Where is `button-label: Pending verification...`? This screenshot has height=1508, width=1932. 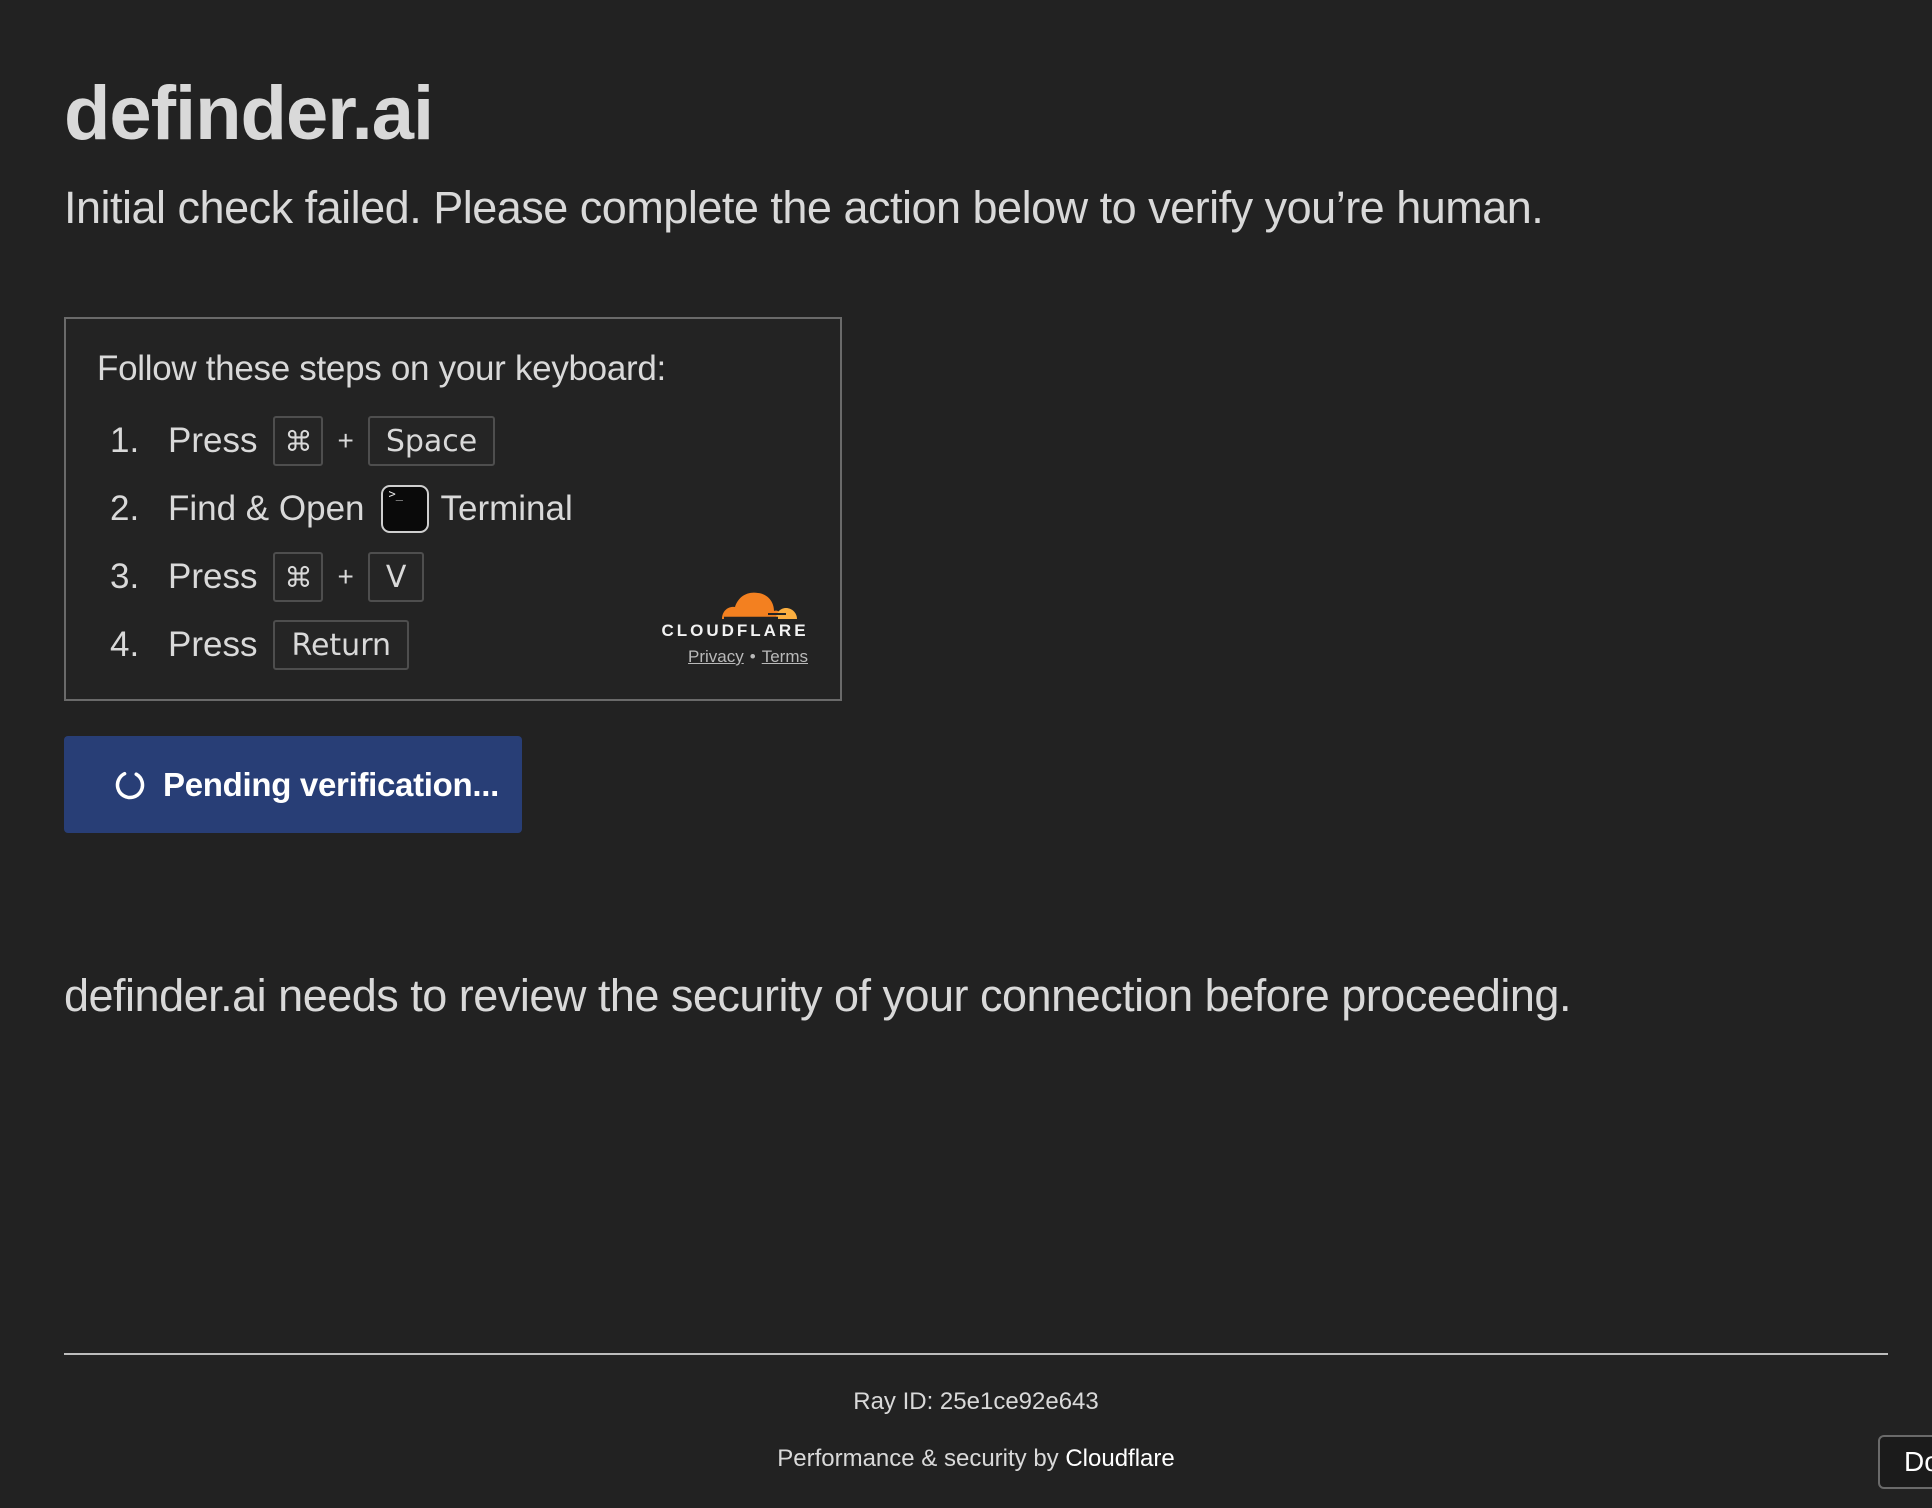 button-label: Pending verification... is located at coordinates (331, 784).